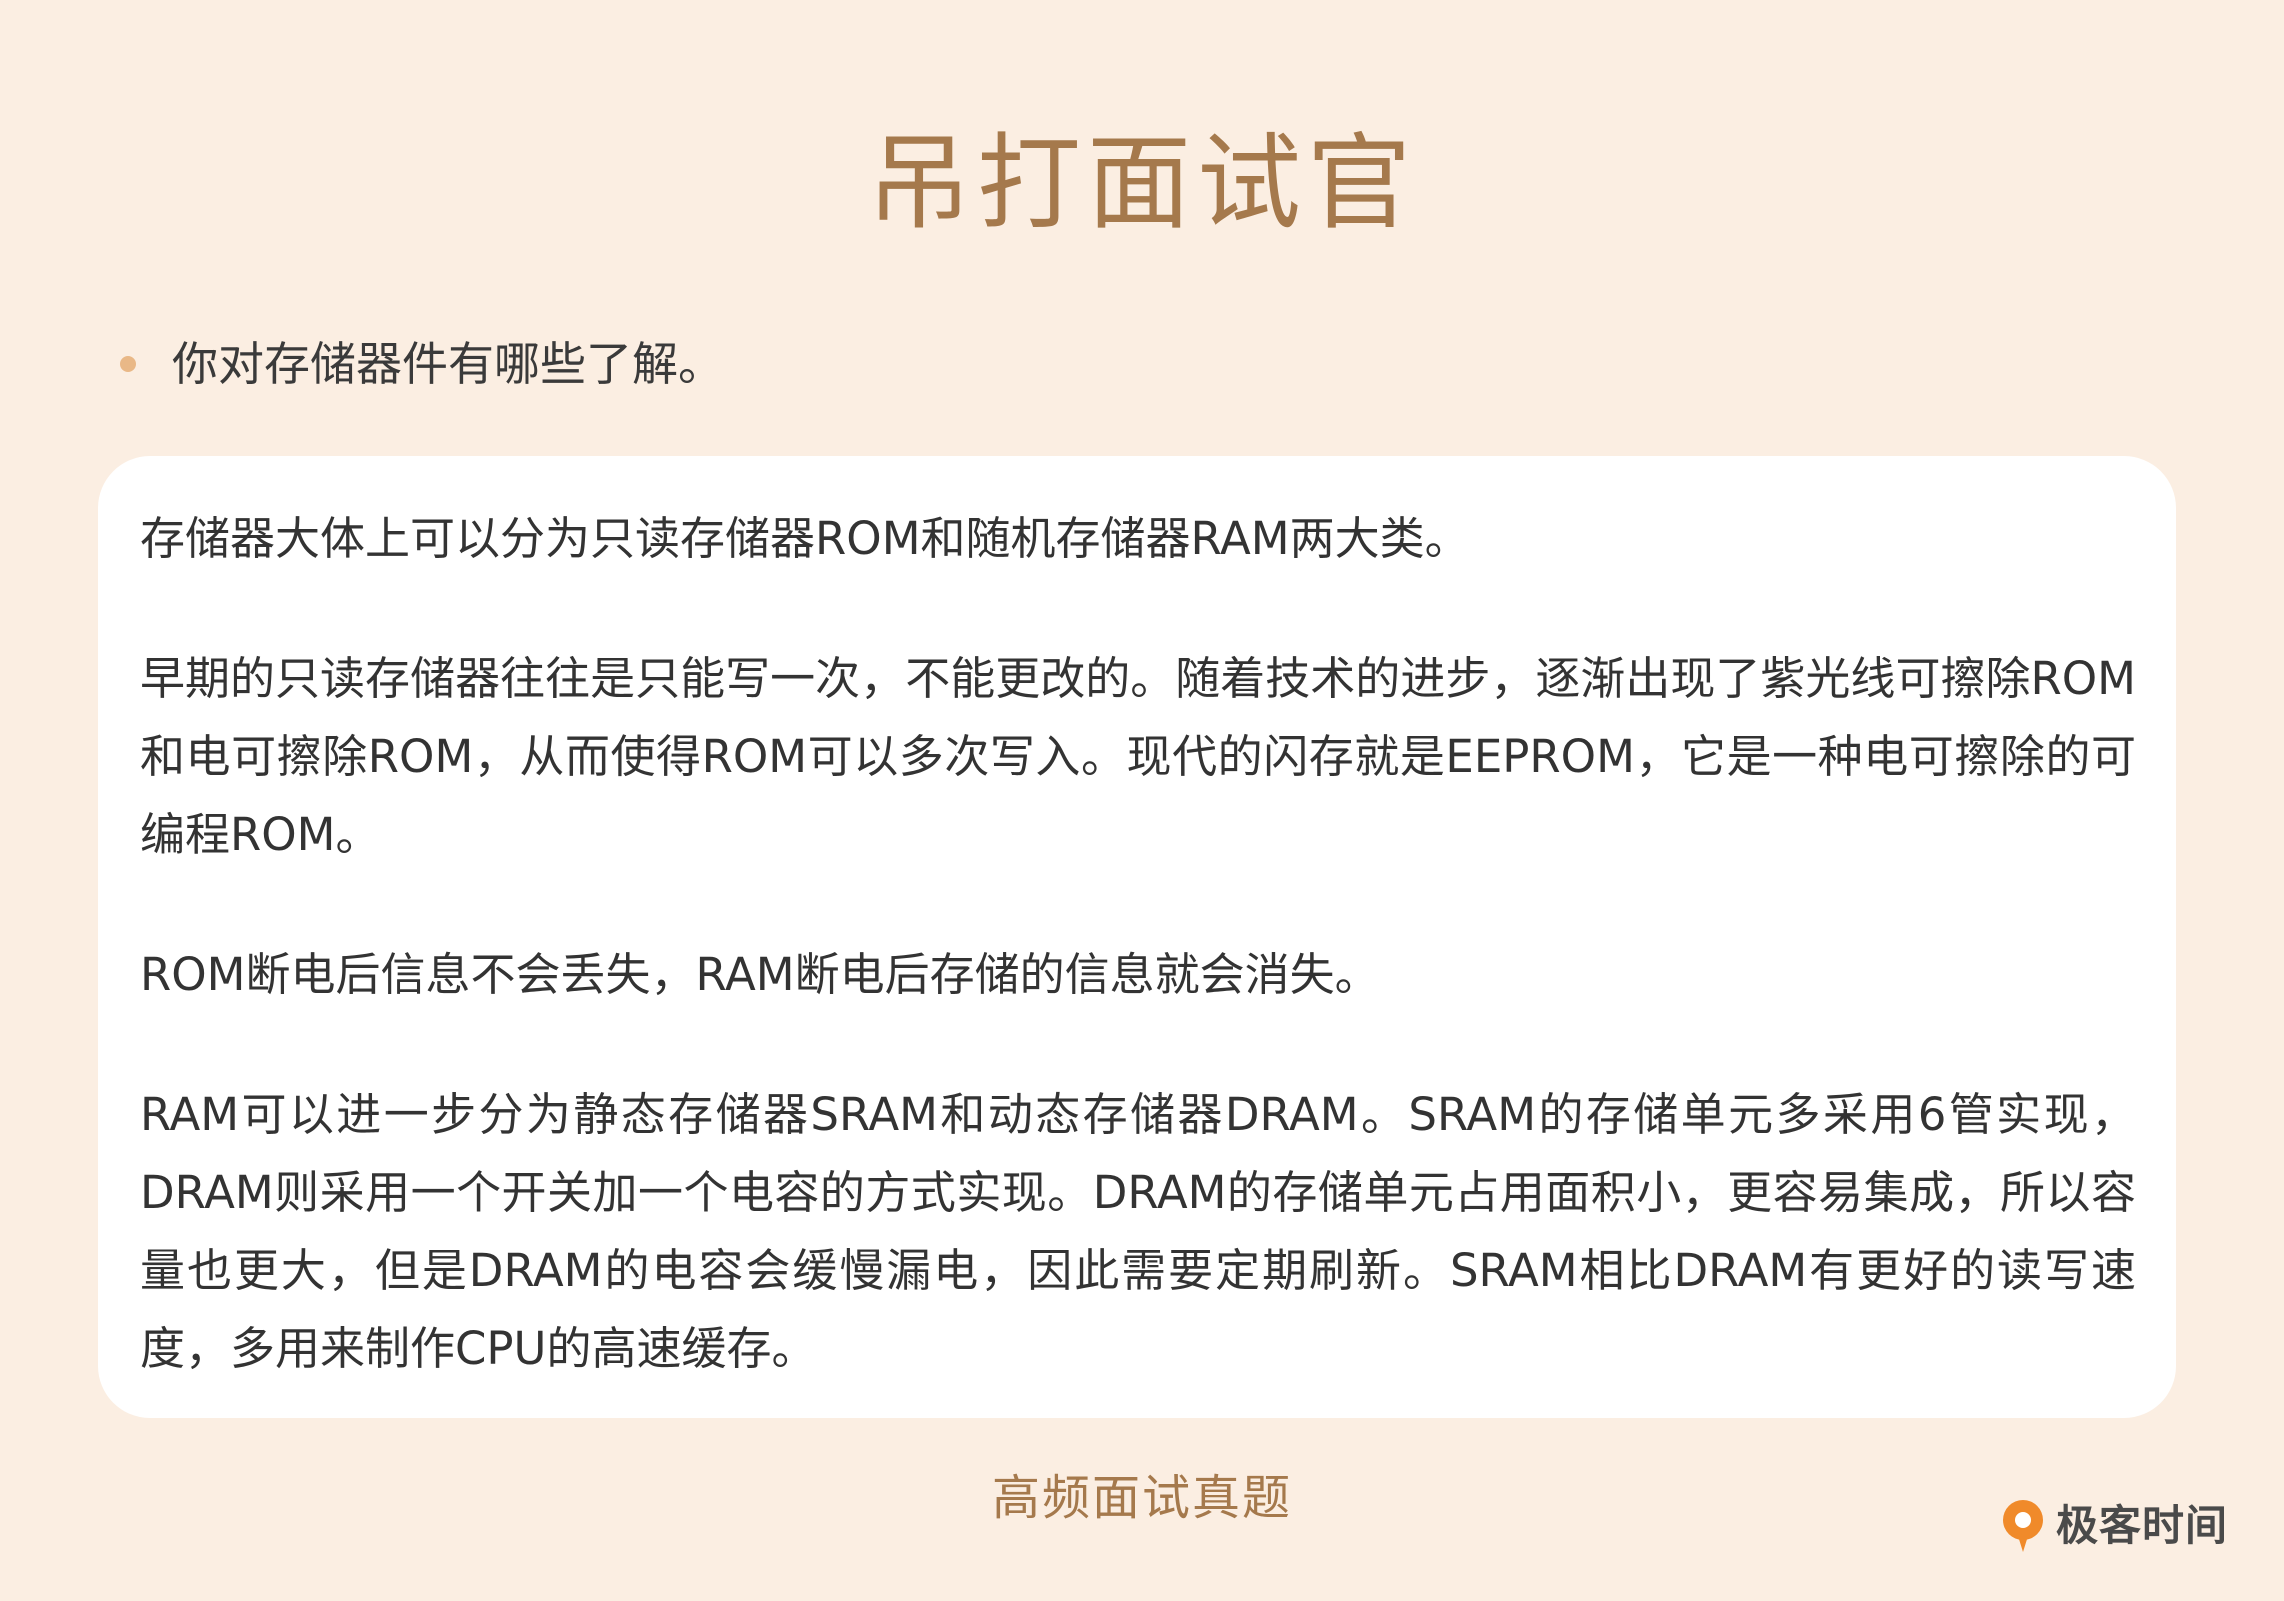 The image size is (2284, 1601). I want to click on brand-name: 极客时间, so click(2142, 1525).